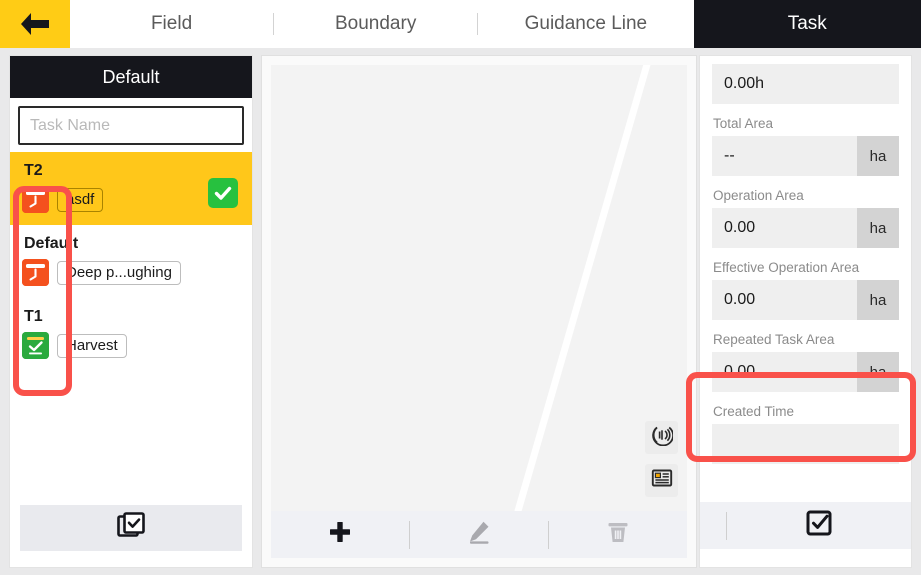 This screenshot has width=921, height=575. Describe the element at coordinates (35, 345) in the screenshot. I see `check-icon` at that location.